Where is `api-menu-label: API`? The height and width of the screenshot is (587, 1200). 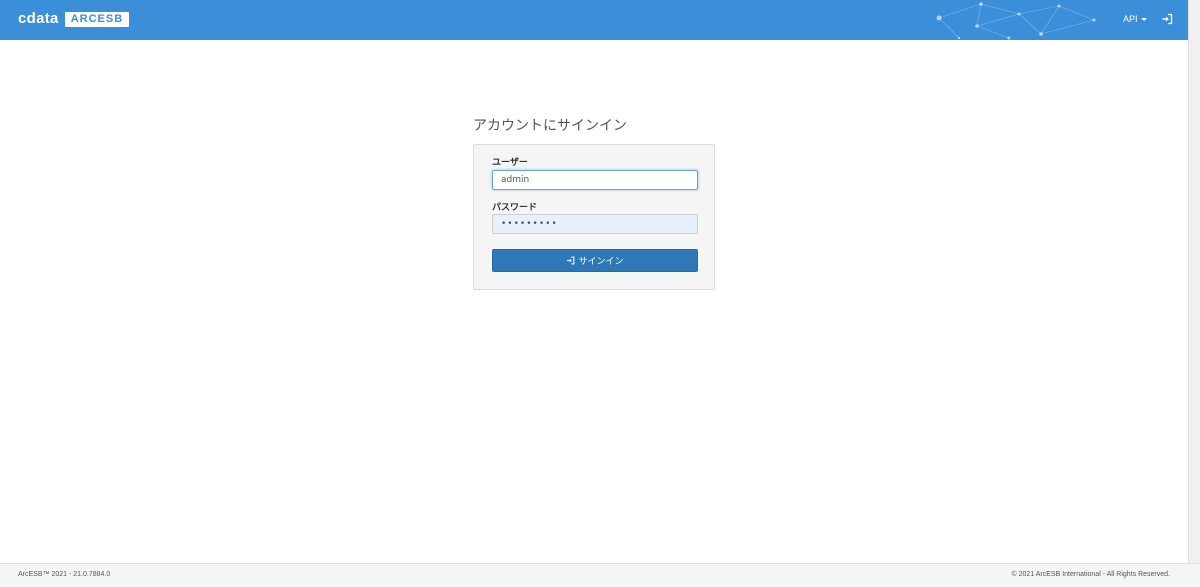 api-menu-label: API is located at coordinates (1130, 19).